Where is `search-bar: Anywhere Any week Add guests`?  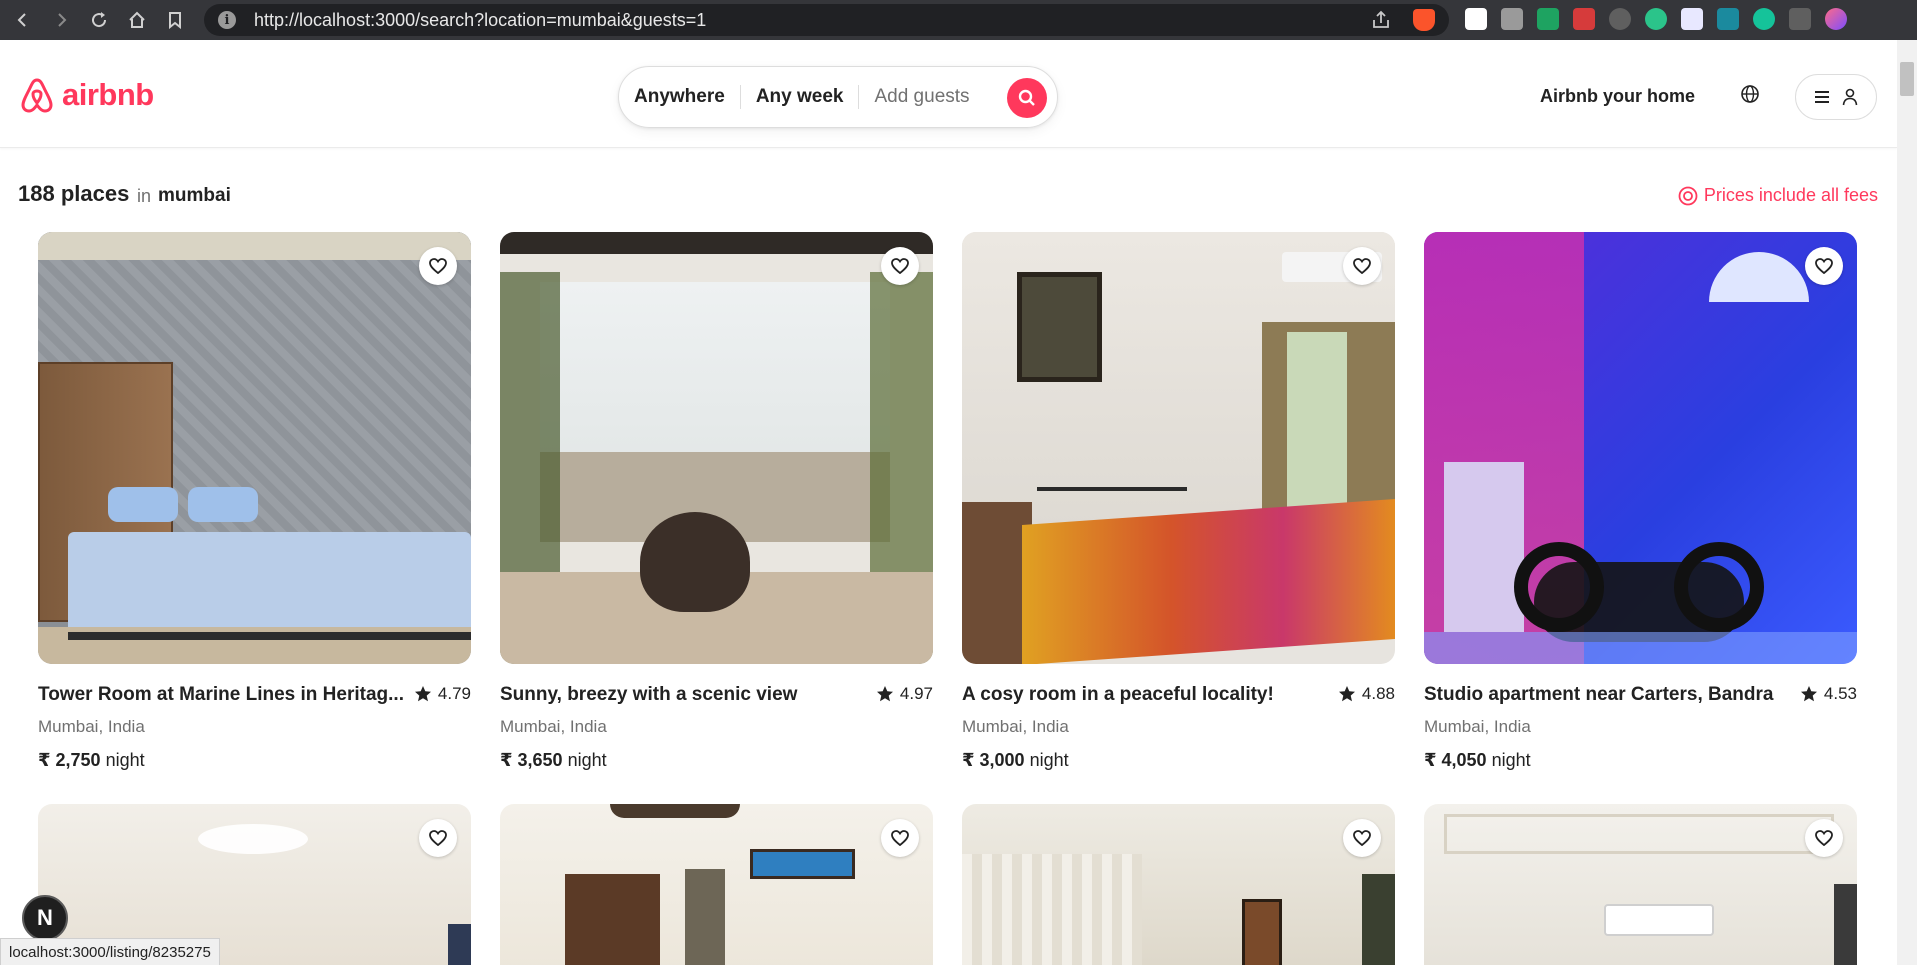
search-bar: Anywhere Any week Add guests is located at coordinates (838, 97).